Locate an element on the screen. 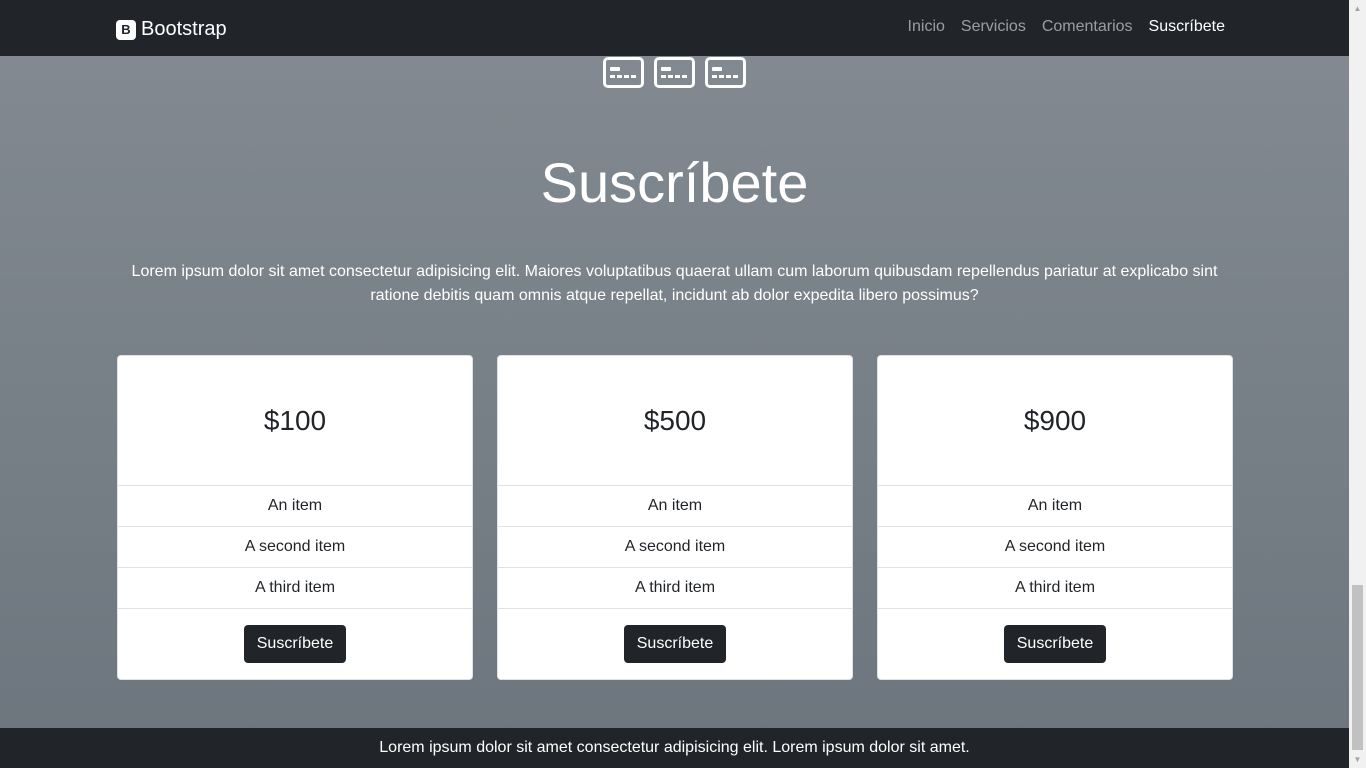 This screenshot has height=768, width=1366. scroll-up-icon: ▲ is located at coordinates (1357, 8).